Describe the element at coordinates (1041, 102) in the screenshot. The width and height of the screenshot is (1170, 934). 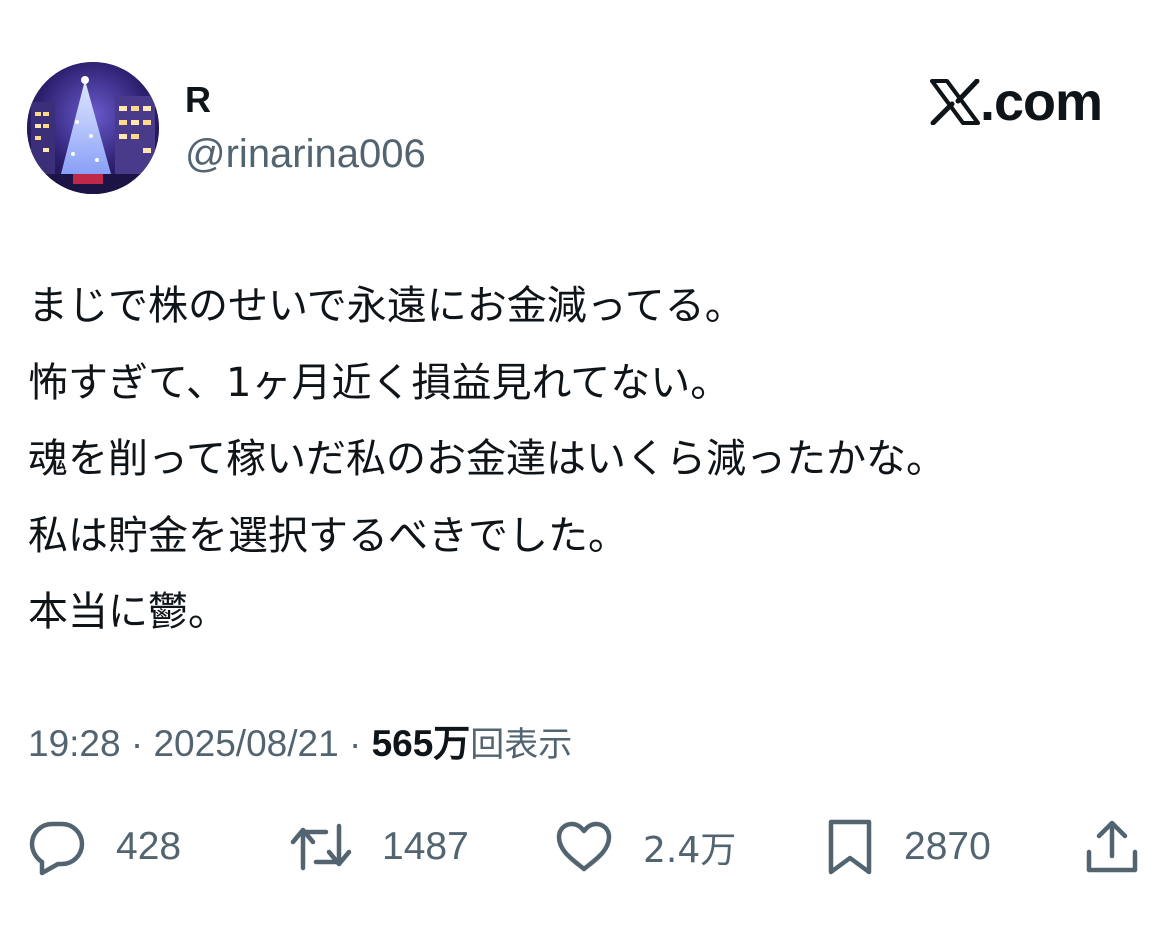
I see `brand-text: .com` at that location.